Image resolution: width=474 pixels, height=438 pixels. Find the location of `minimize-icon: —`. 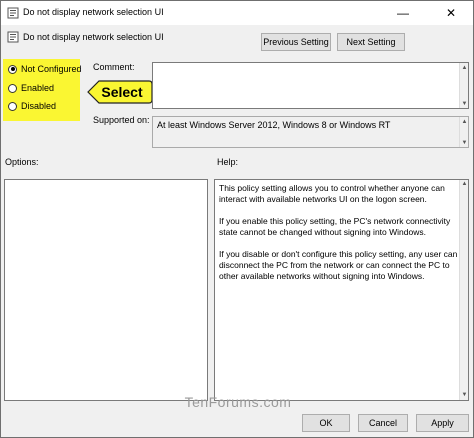

minimize-icon: — is located at coordinates (403, 13).